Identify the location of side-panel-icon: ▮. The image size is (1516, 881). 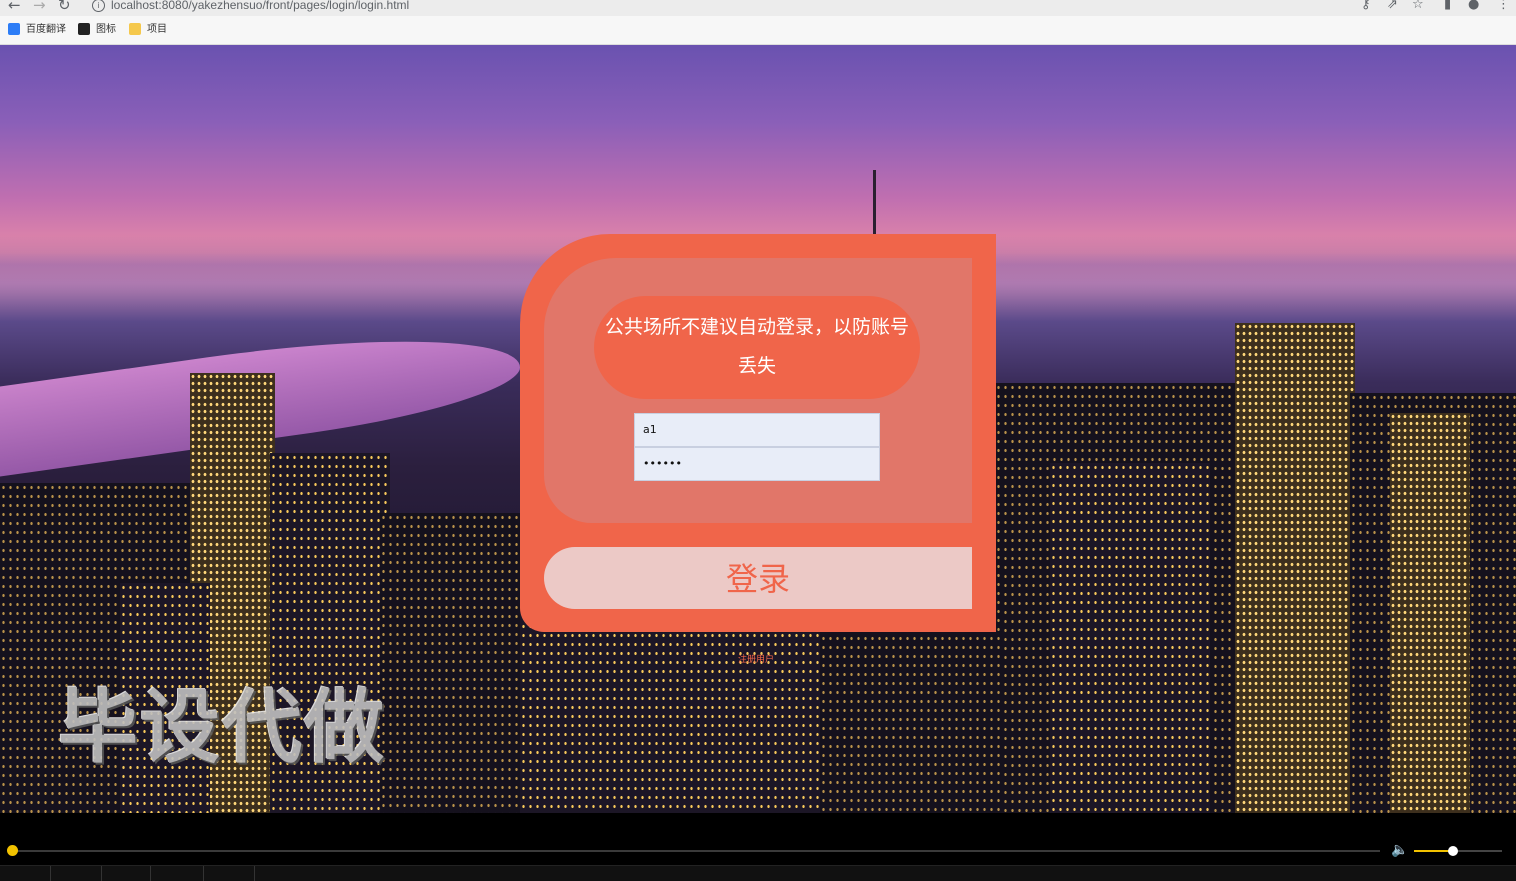
(1447, 6).